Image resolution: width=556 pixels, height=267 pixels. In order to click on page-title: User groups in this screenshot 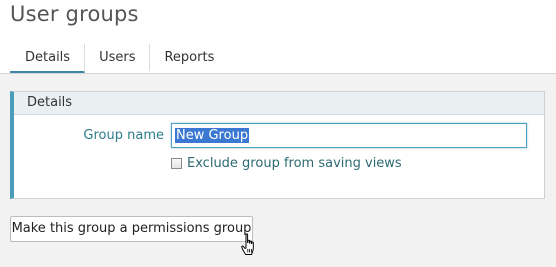, I will do `click(74, 14)`.